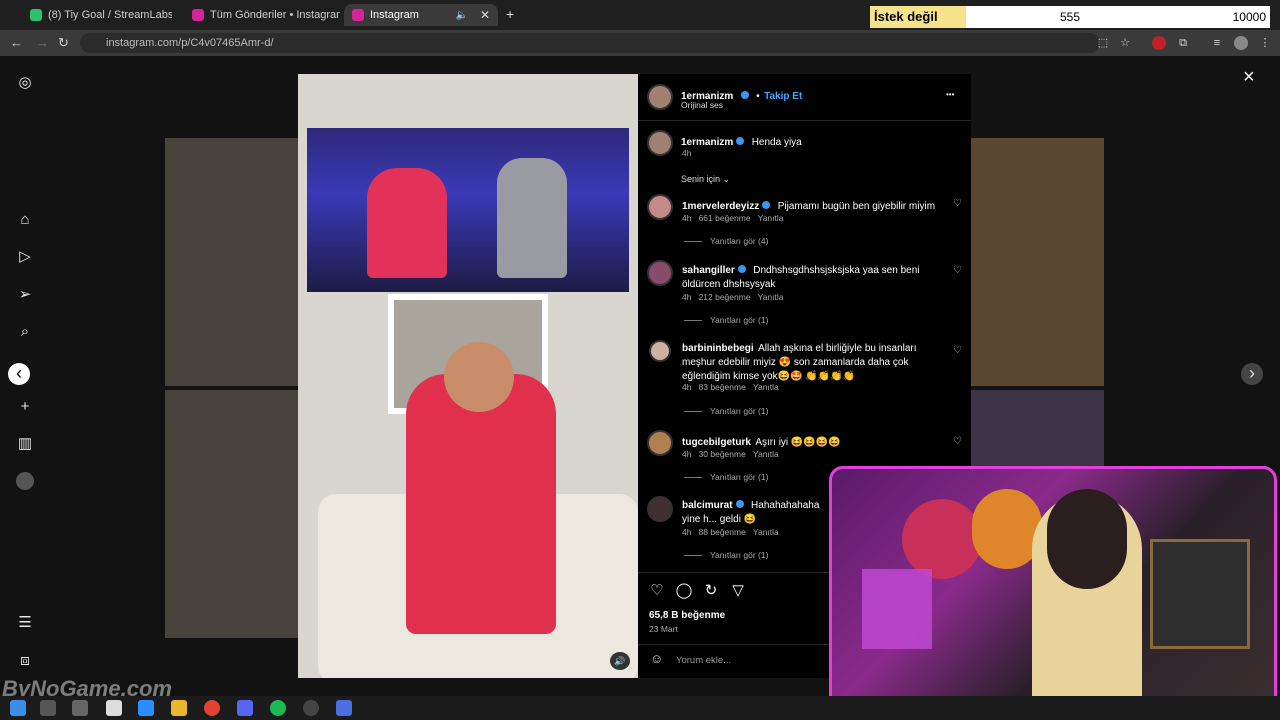  Describe the element at coordinates (1252, 374) in the screenshot. I see `next-post-icon: ›` at that location.